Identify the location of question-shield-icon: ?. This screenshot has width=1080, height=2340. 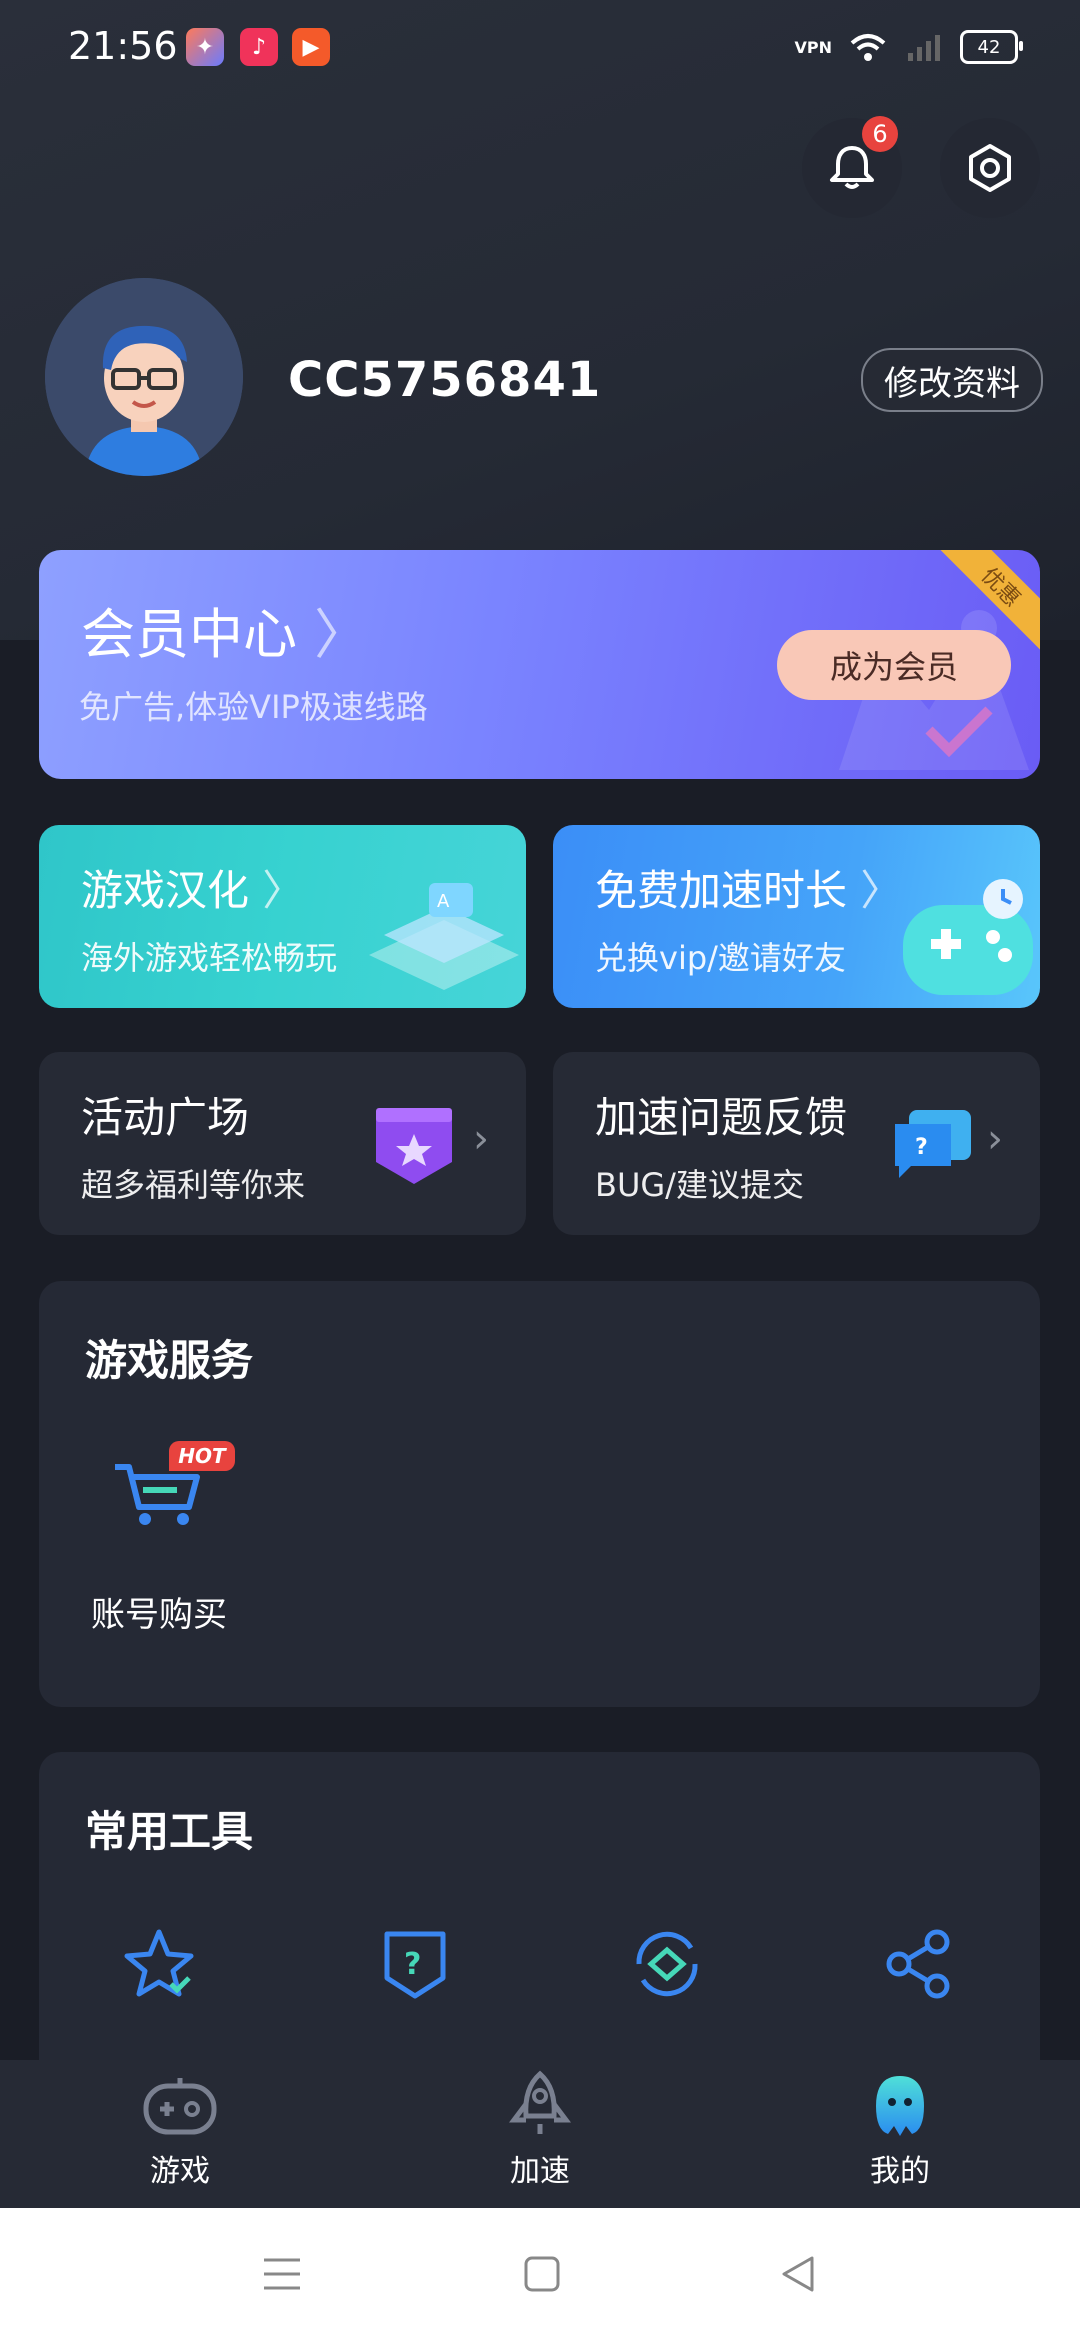
(415, 1965).